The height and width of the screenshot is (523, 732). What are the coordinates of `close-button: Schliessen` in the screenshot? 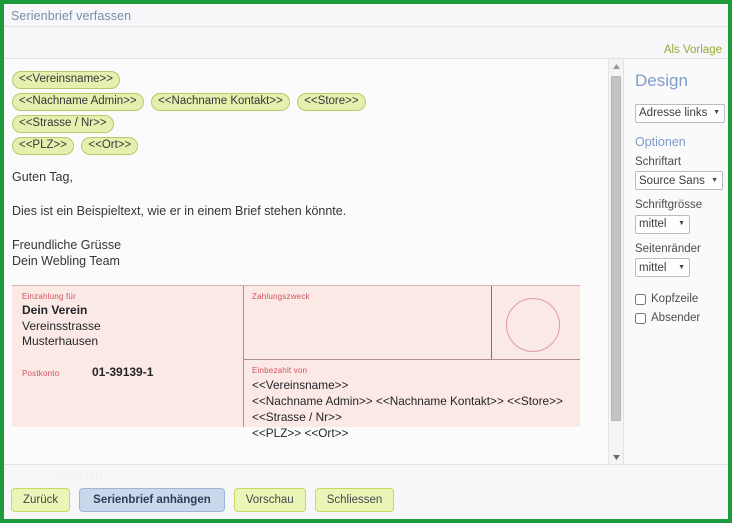 It's located at (354, 500).